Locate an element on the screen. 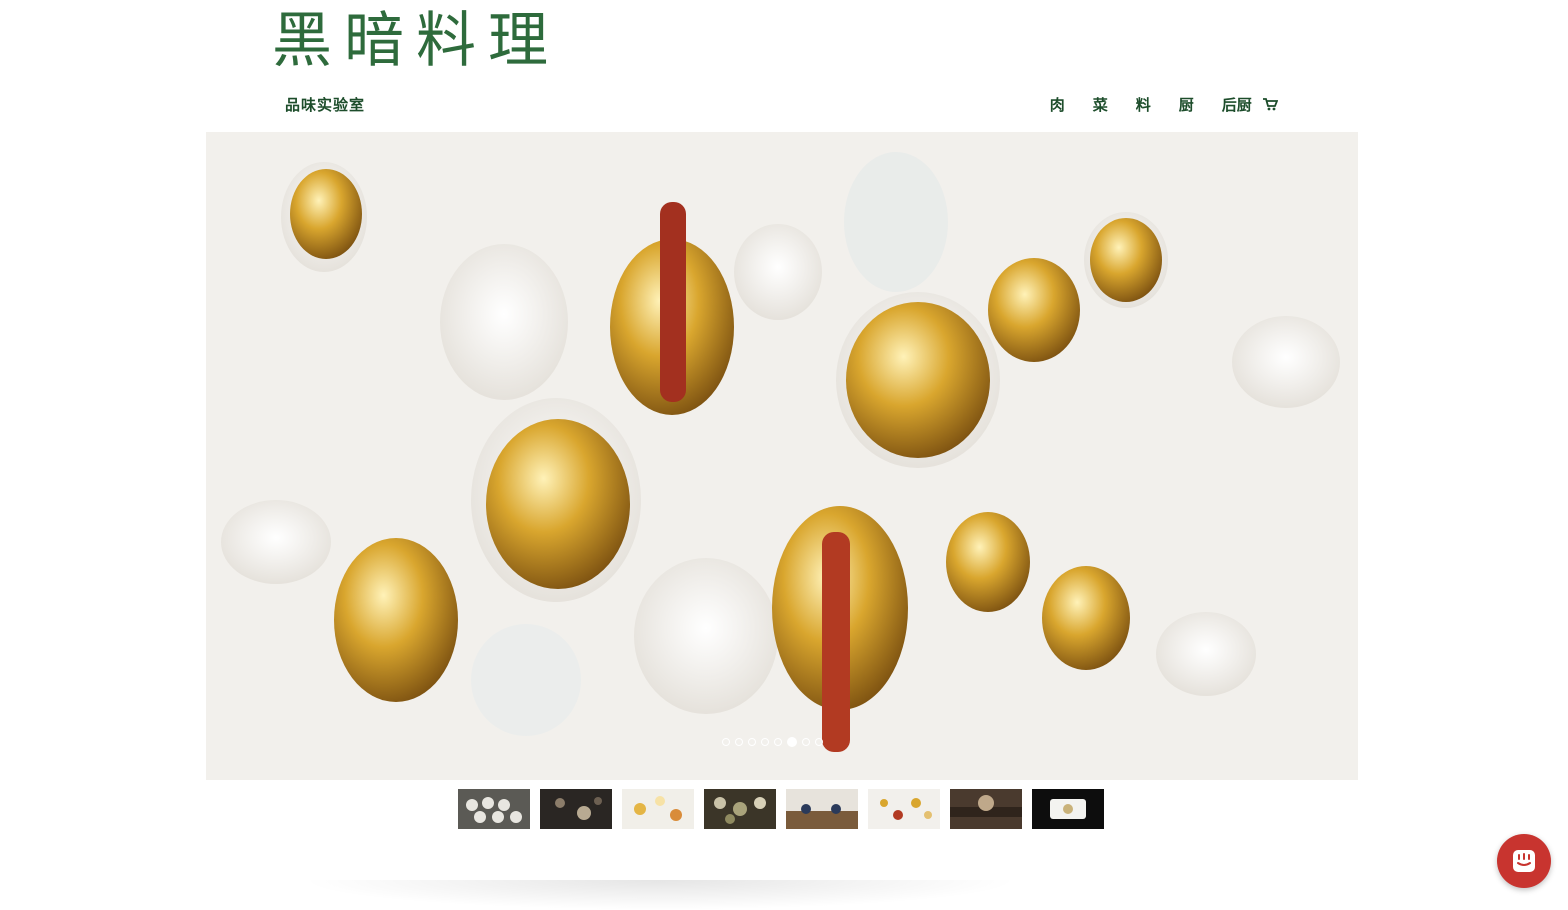 Image resolution: width=1568 pixels, height=910 pixels. nav-item-vegetable: 菜 is located at coordinates (1100, 104).